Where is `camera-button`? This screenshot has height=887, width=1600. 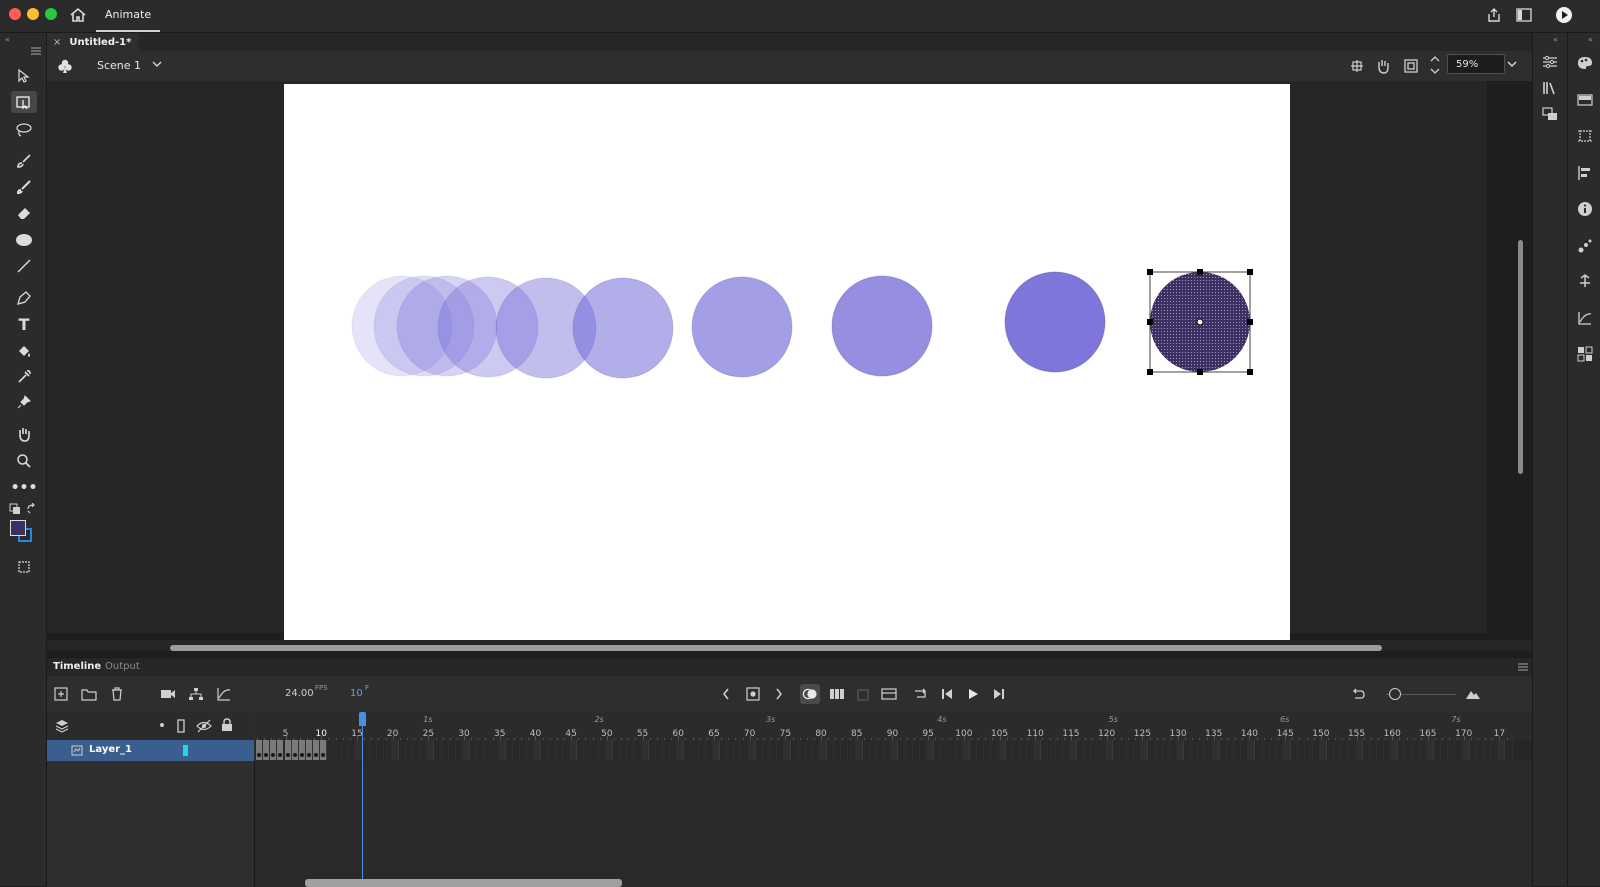 camera-button is located at coordinates (168, 694).